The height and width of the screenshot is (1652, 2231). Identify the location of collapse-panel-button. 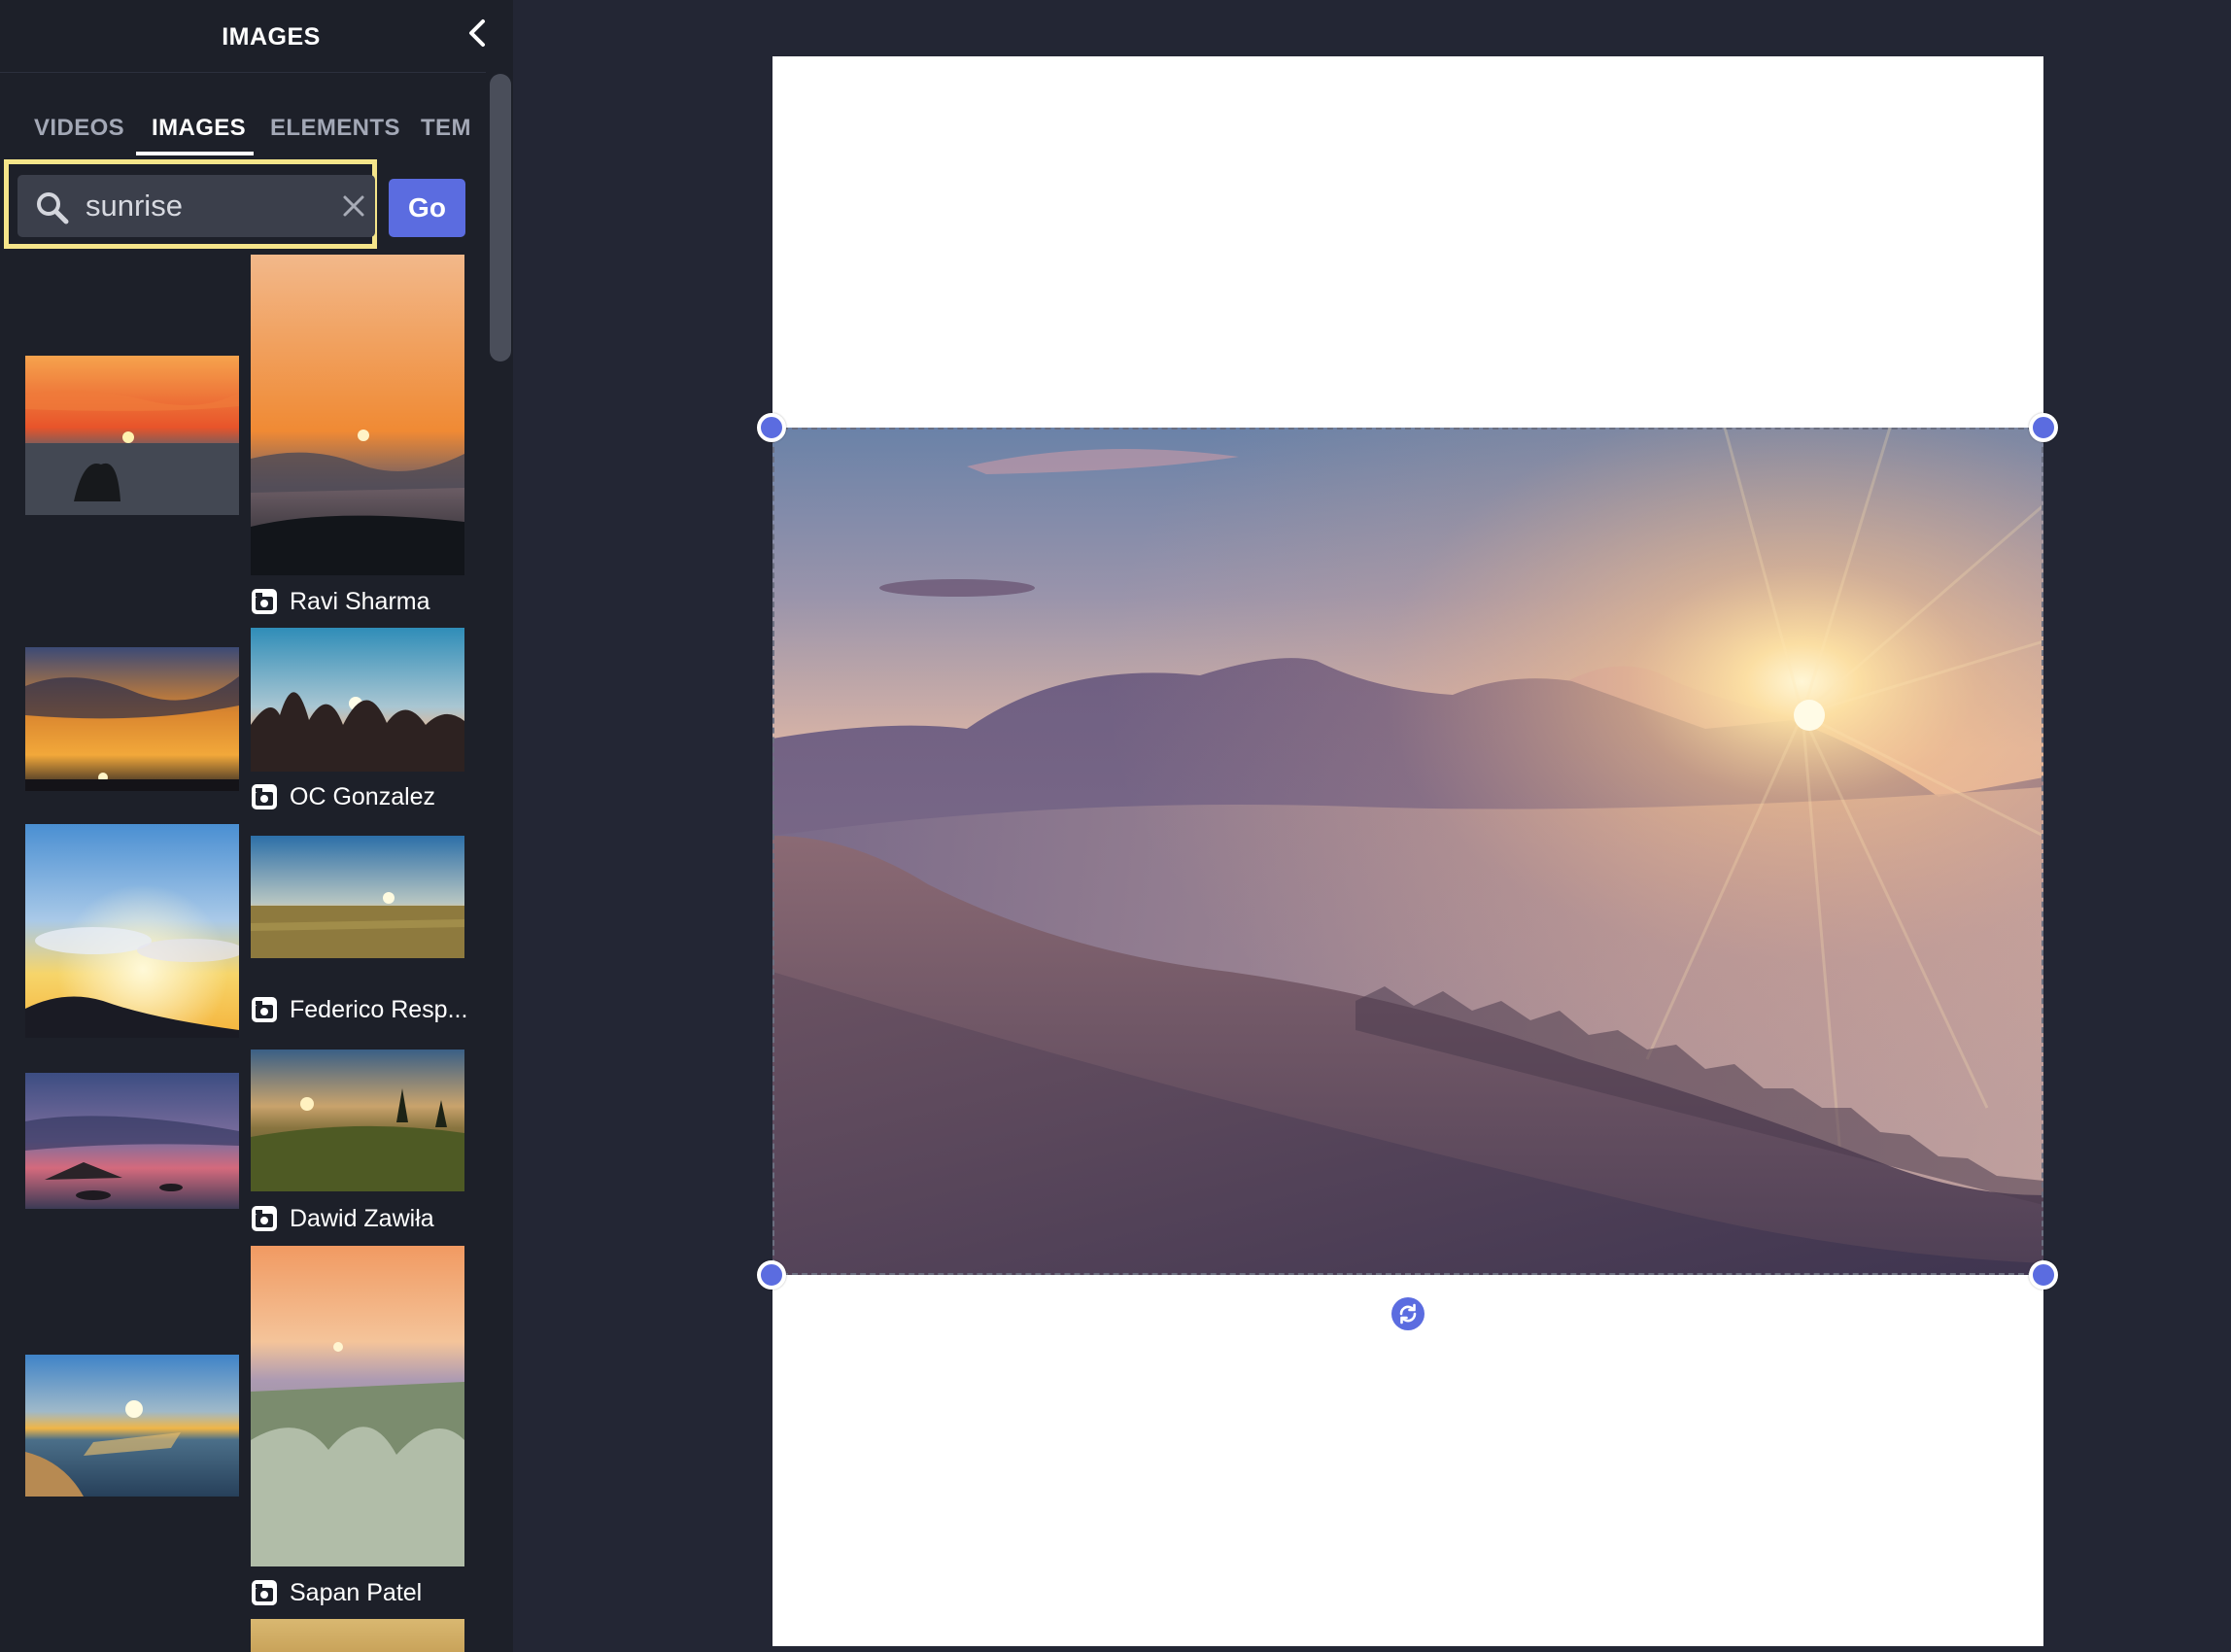
(478, 33).